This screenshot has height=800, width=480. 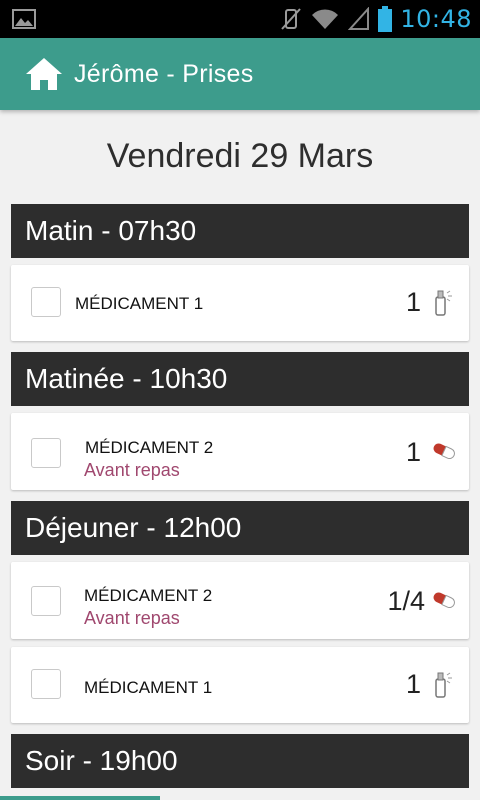 I want to click on section-header-matinee: Matinée - 10h30, so click(x=240, y=379).